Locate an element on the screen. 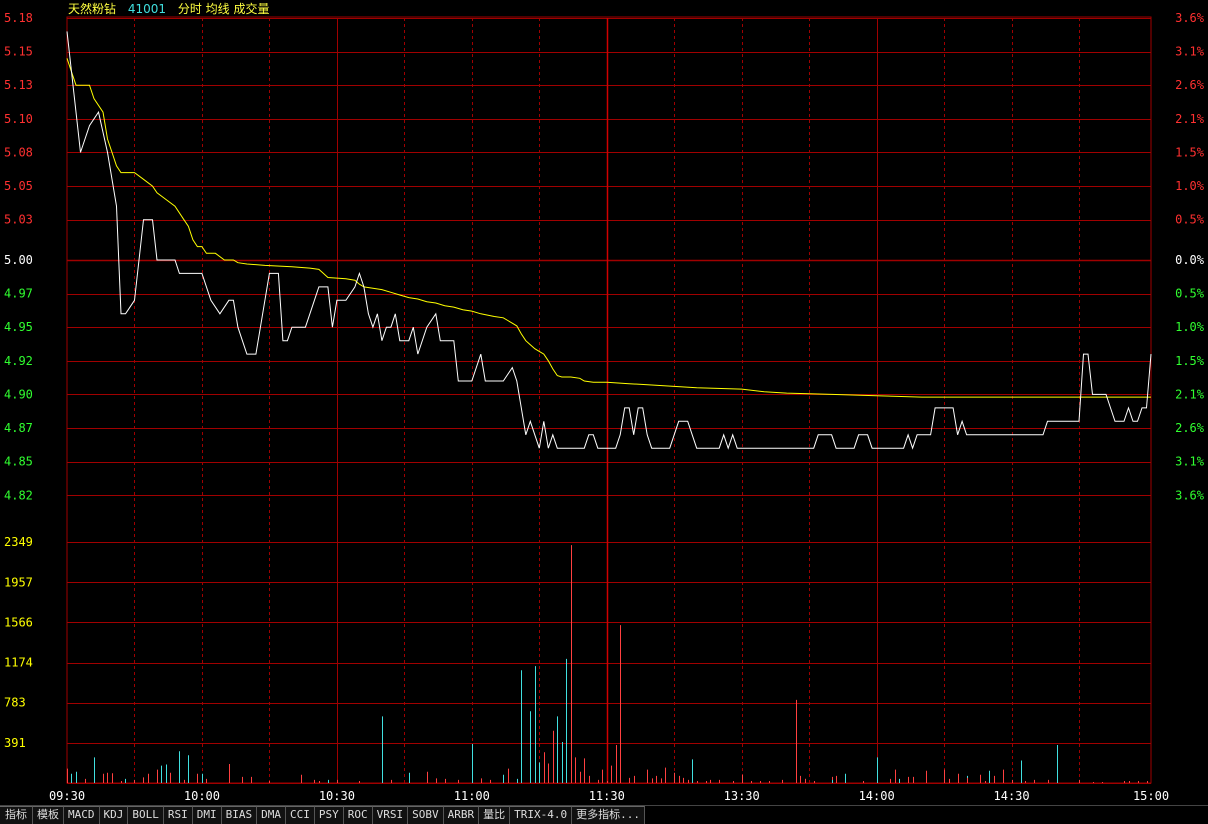 The image size is (1208, 824). indicator-tab: KDJ is located at coordinates (114, 815).